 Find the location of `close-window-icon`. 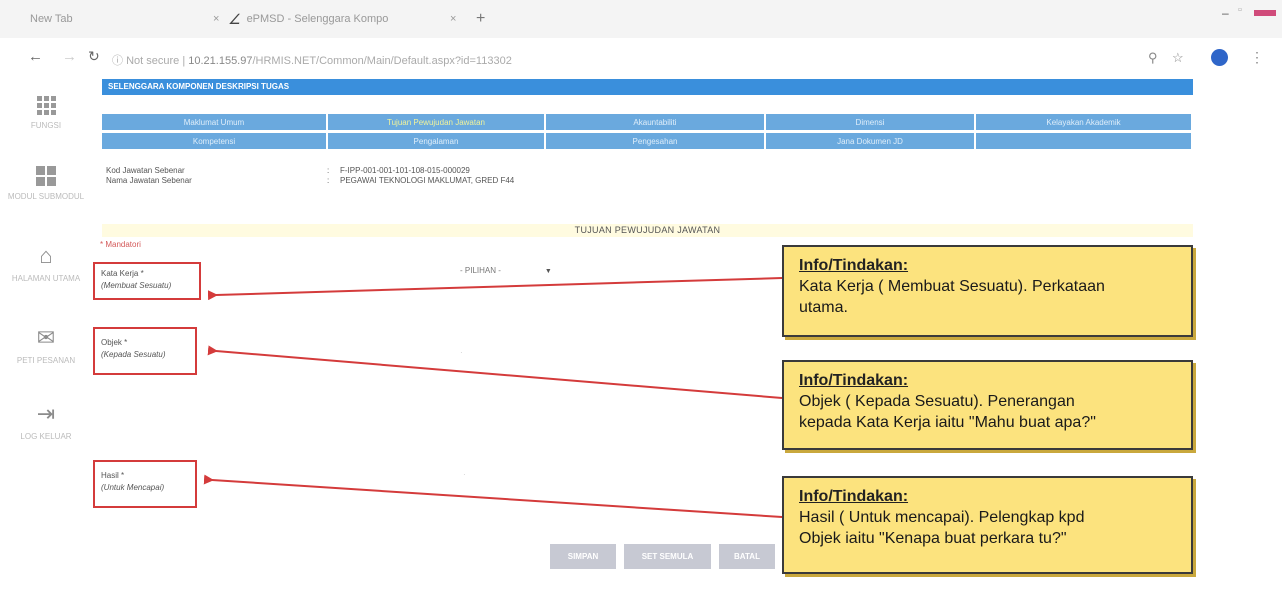

close-window-icon is located at coordinates (1265, 13).